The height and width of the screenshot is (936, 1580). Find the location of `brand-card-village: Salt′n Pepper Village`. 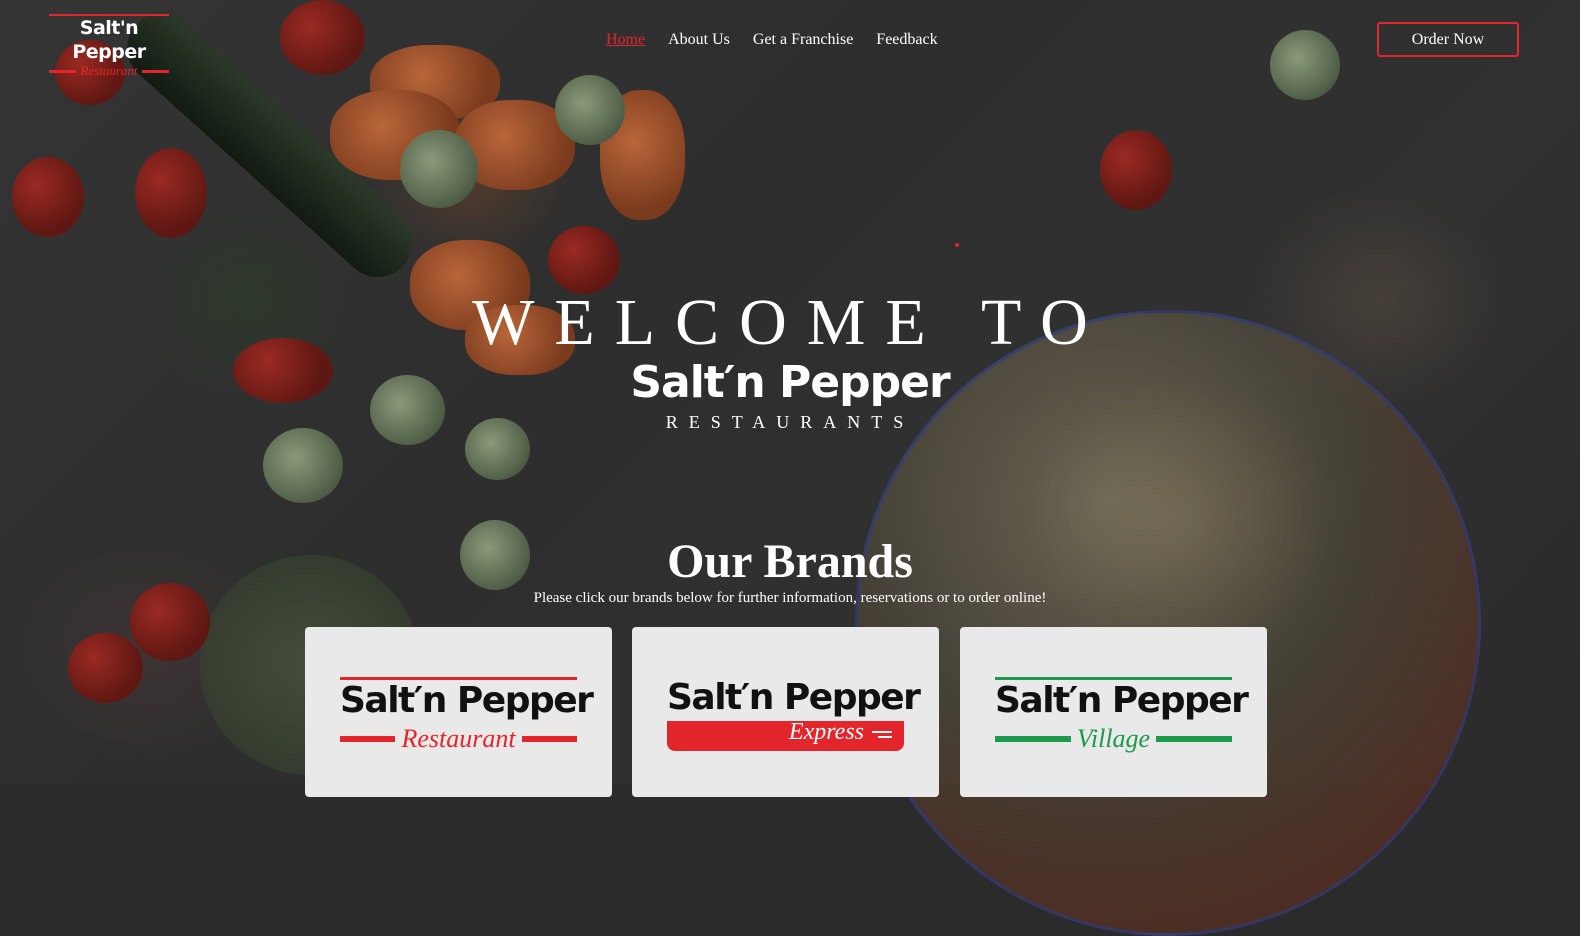

brand-card-village: Salt′n Pepper Village is located at coordinates (1113, 712).